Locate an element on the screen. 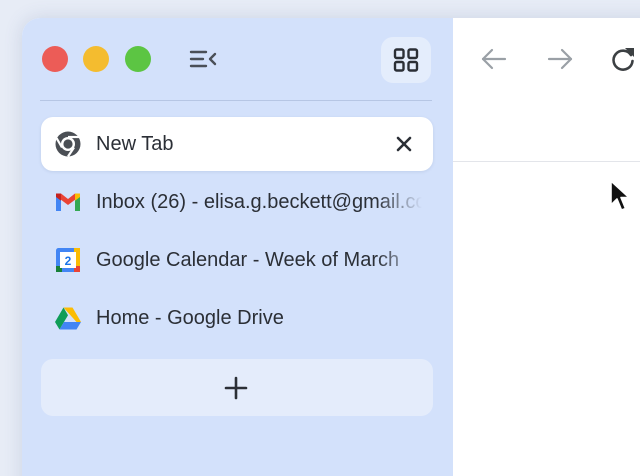  new-tab-button is located at coordinates (237, 387).